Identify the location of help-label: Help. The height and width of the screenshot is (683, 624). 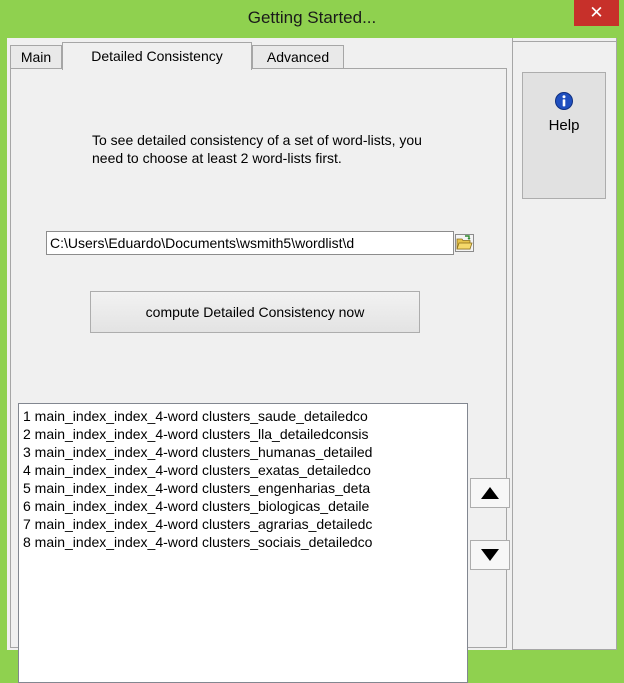
(564, 125).